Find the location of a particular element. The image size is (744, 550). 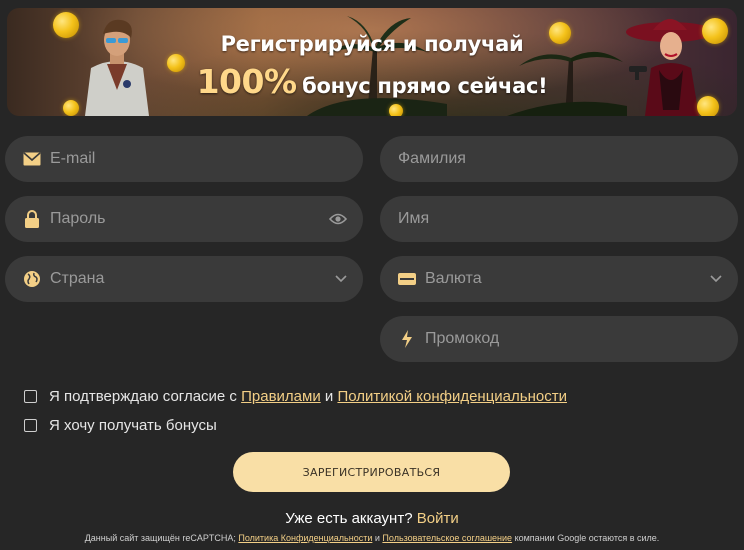

consent-checkbox is located at coordinates (30, 396).